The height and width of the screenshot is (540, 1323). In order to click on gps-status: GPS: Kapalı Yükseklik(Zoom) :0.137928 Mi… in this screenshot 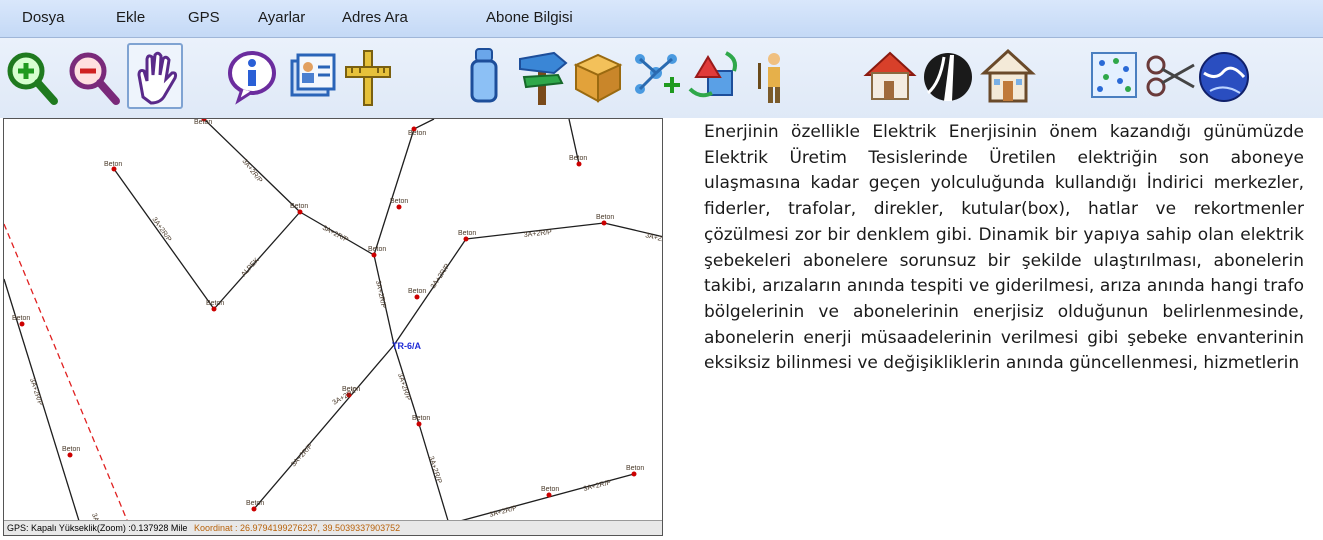, I will do `click(97, 528)`.